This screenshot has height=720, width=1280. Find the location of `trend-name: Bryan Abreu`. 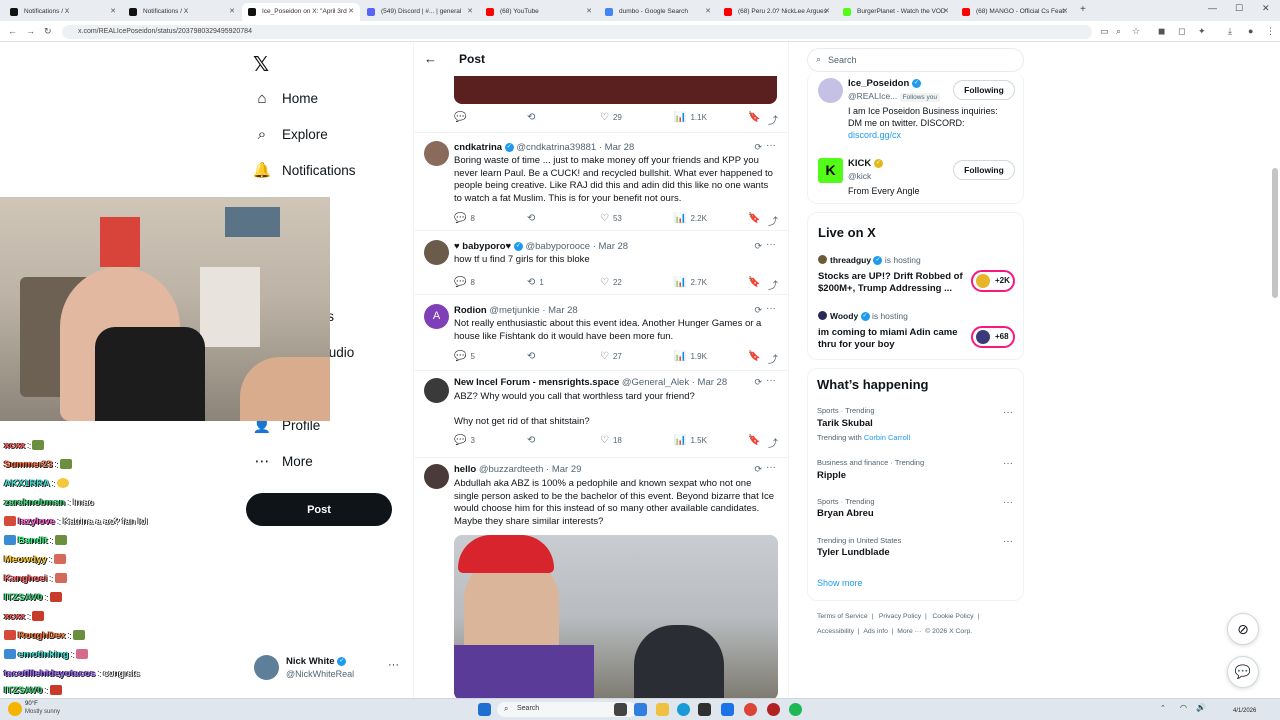

trend-name: Bryan Abreu is located at coordinates (845, 513).